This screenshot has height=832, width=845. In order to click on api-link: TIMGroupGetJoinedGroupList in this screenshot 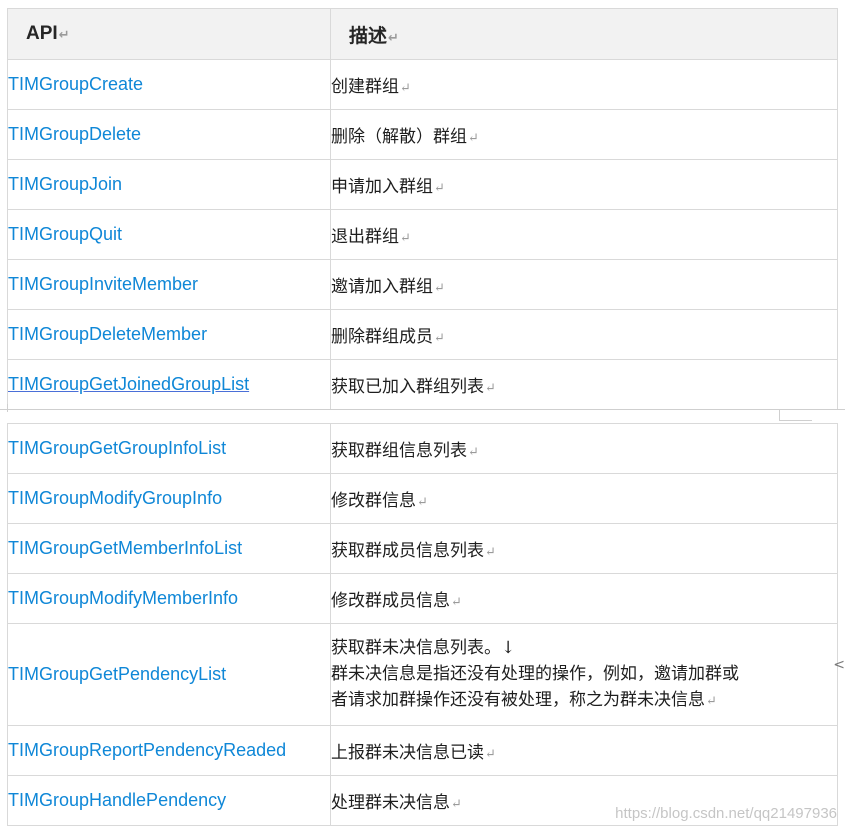, I will do `click(169, 384)`.